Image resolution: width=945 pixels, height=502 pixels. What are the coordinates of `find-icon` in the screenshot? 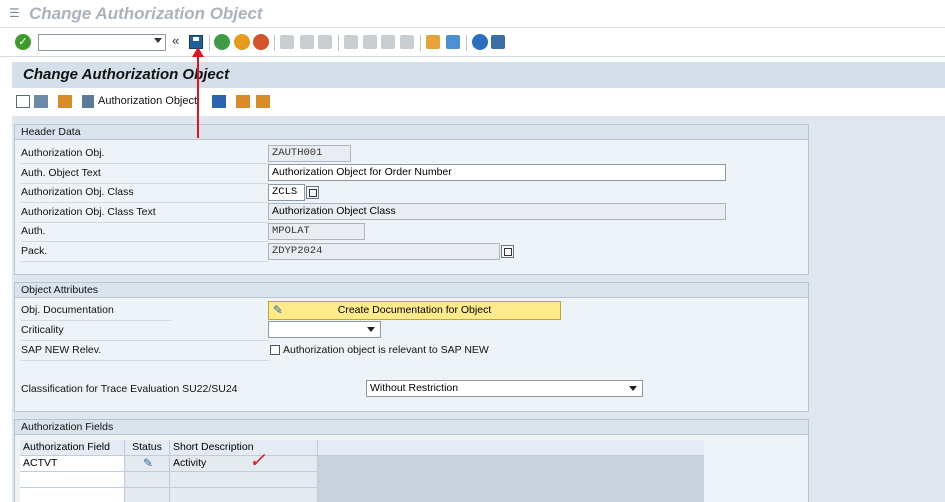 It's located at (307, 42).